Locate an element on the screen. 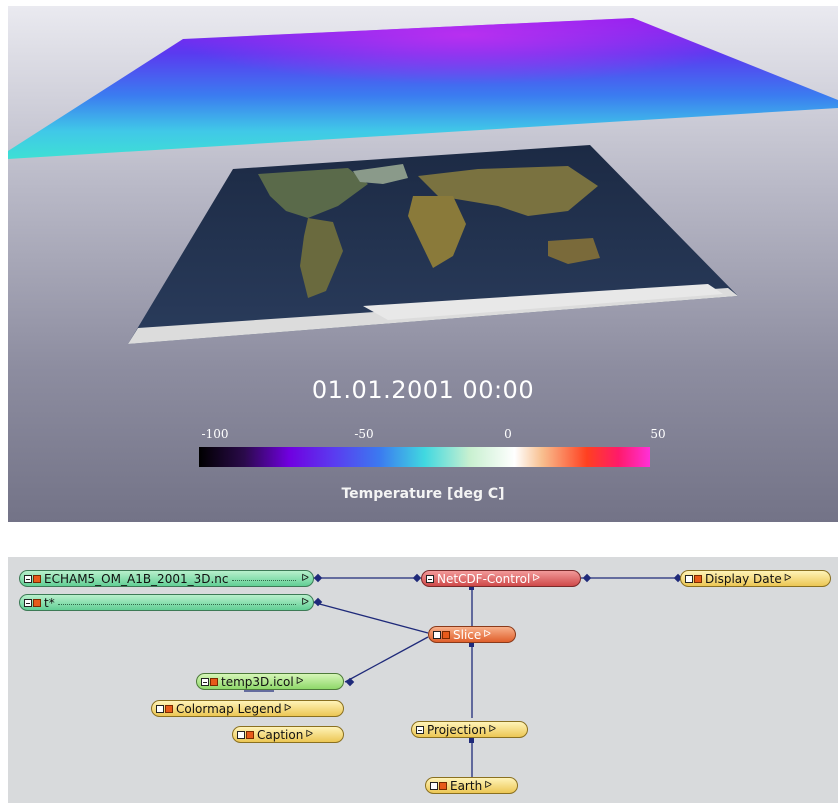 This screenshot has width=838, height=803. timestamp: 01.01.2001 00:00 is located at coordinates (423, 390).